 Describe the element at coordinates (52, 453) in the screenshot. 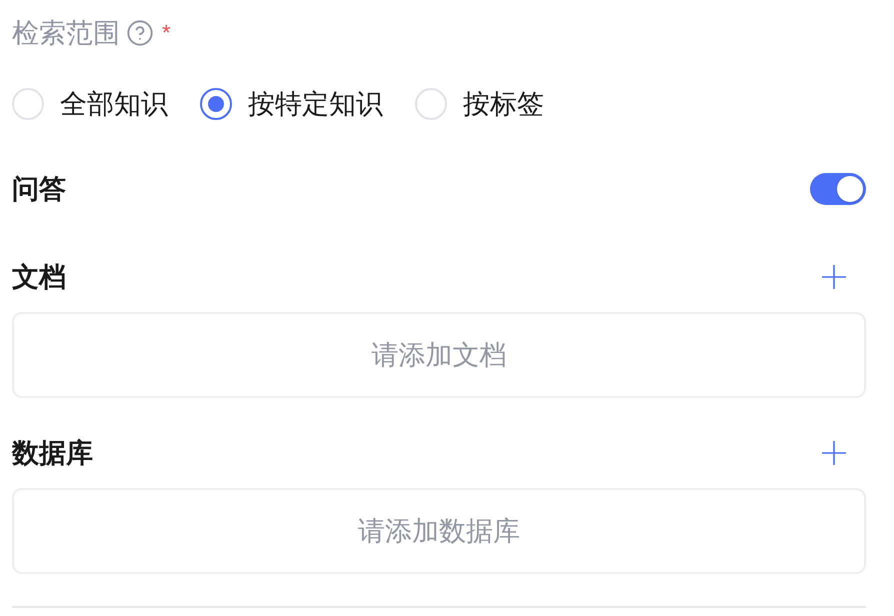

I see `section-title: 数据库` at that location.